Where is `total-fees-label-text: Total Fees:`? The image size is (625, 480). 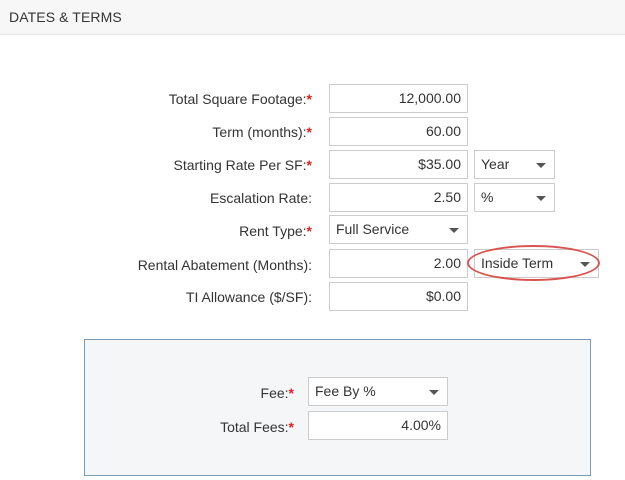 total-fees-label-text: Total Fees: is located at coordinates (254, 427).